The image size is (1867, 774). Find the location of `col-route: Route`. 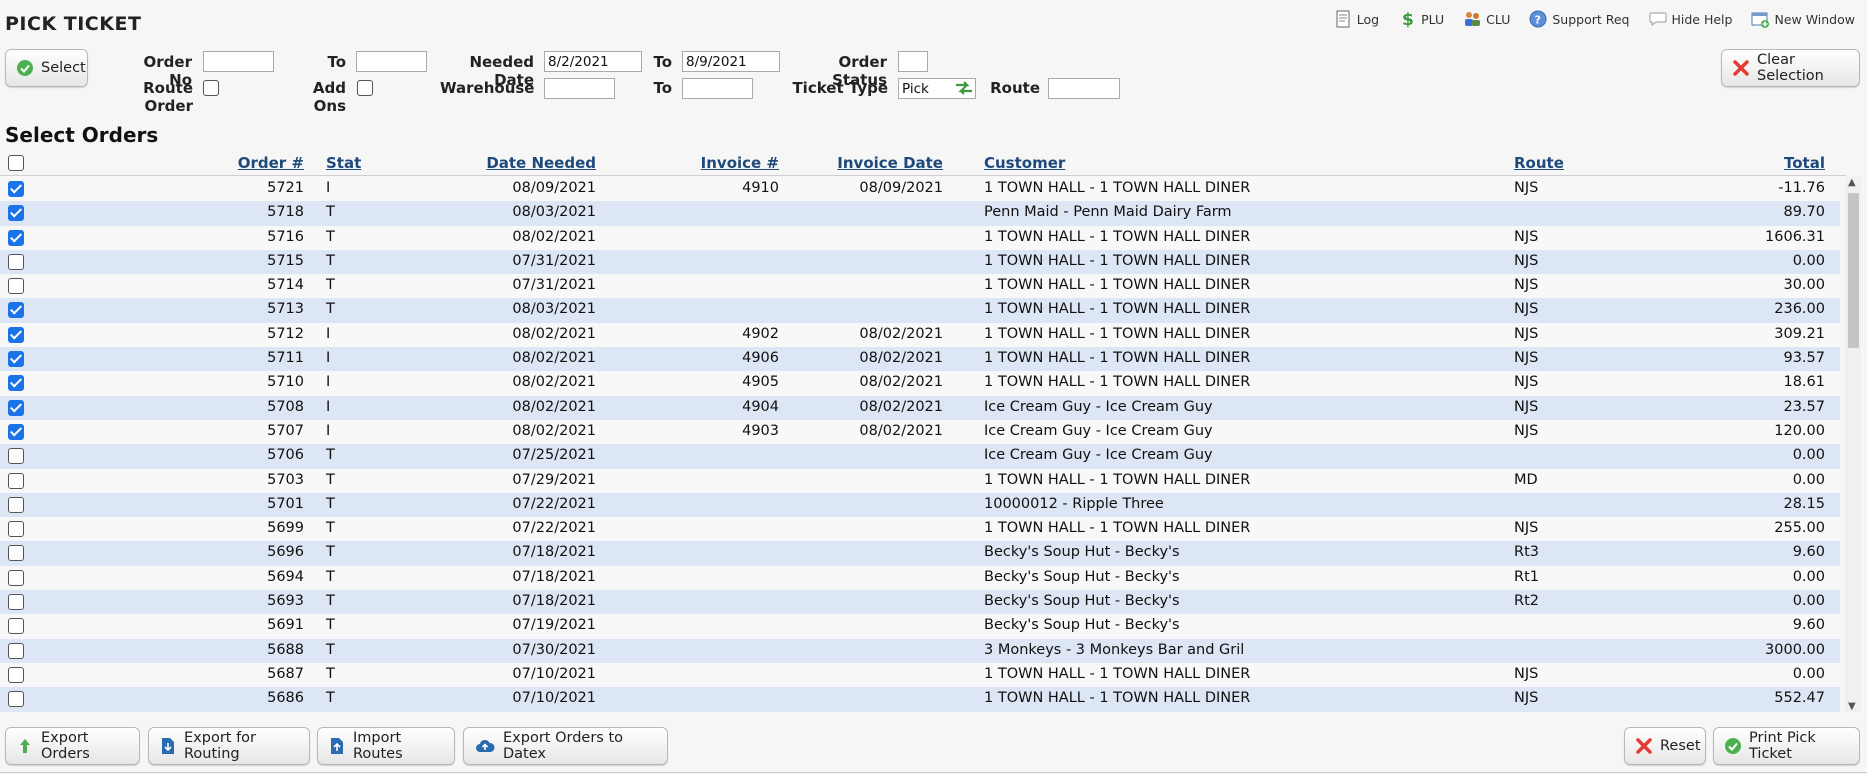

col-route: Route is located at coordinates (1539, 163).